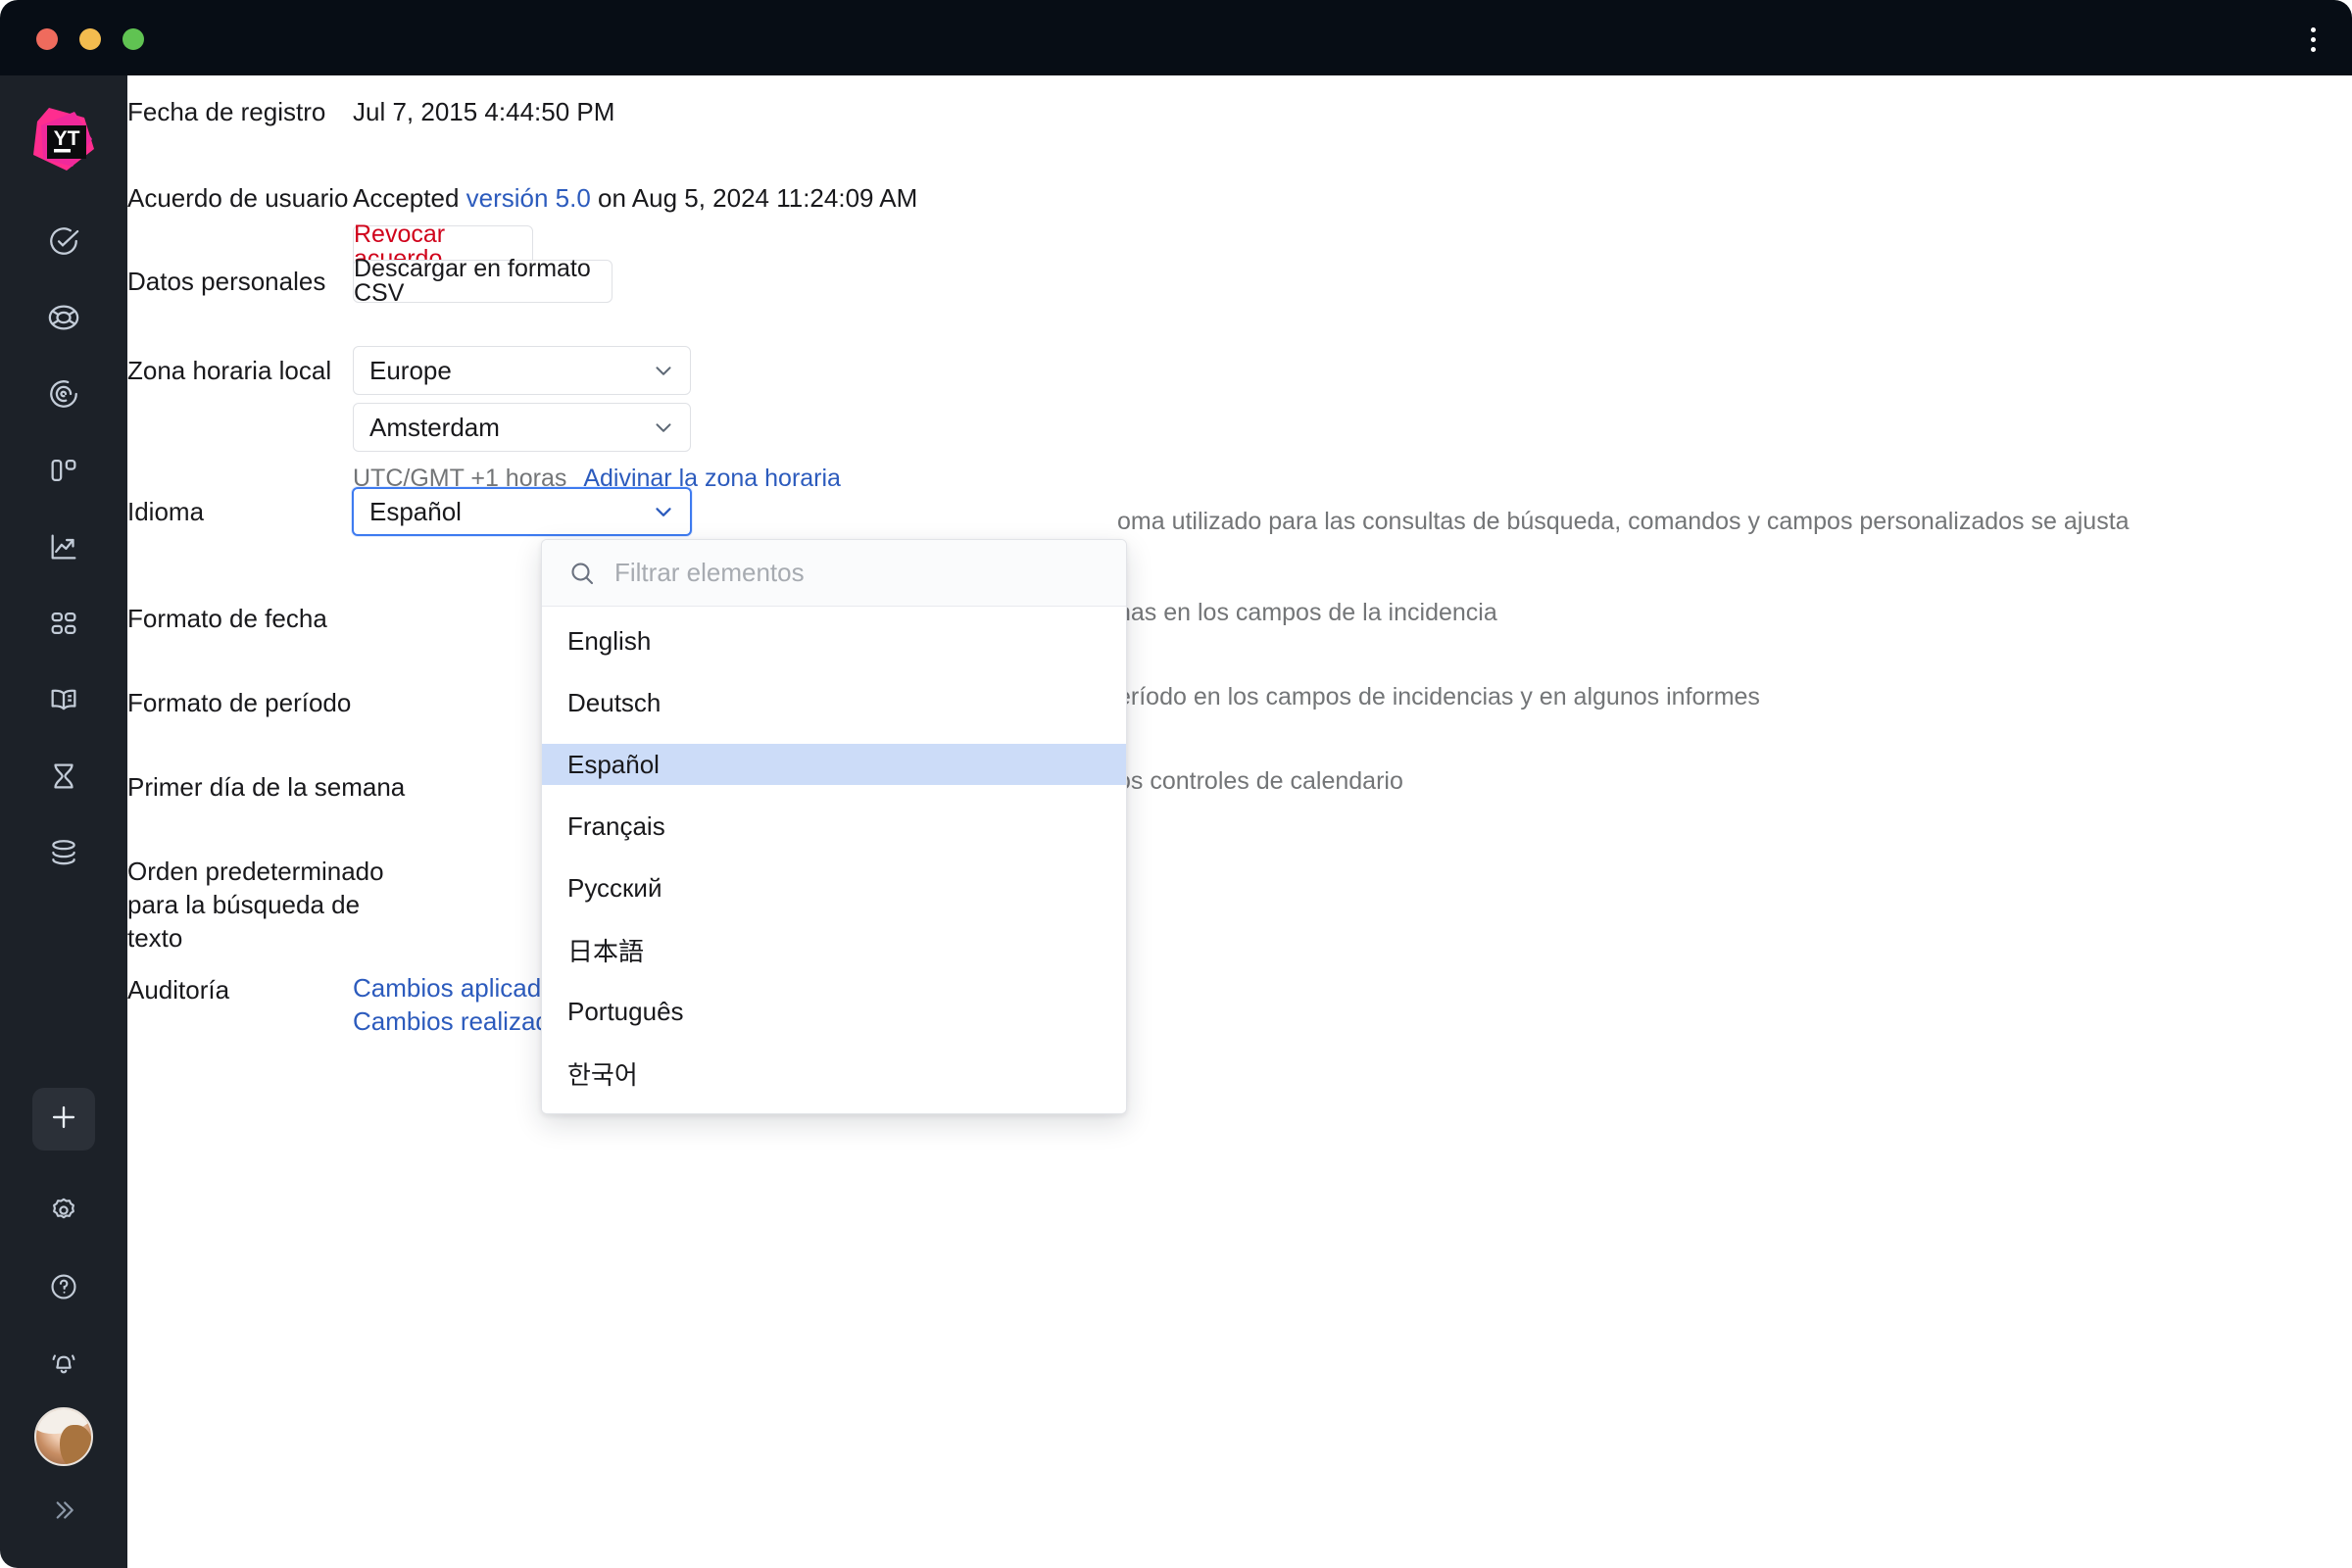 The image size is (2352, 1568). I want to click on hourglass-icon, so click(63, 776).